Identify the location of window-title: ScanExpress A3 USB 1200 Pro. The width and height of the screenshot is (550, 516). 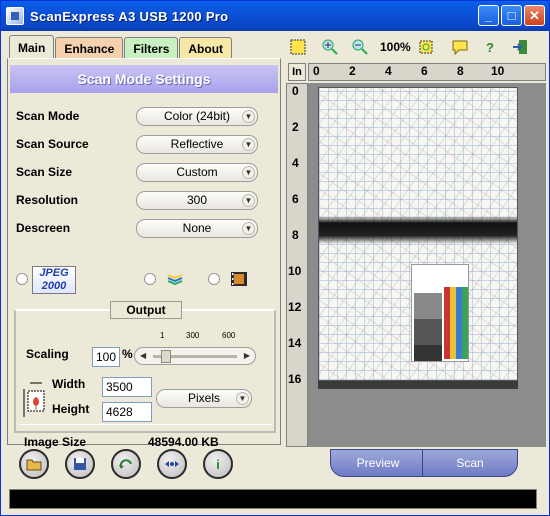
(129, 16).